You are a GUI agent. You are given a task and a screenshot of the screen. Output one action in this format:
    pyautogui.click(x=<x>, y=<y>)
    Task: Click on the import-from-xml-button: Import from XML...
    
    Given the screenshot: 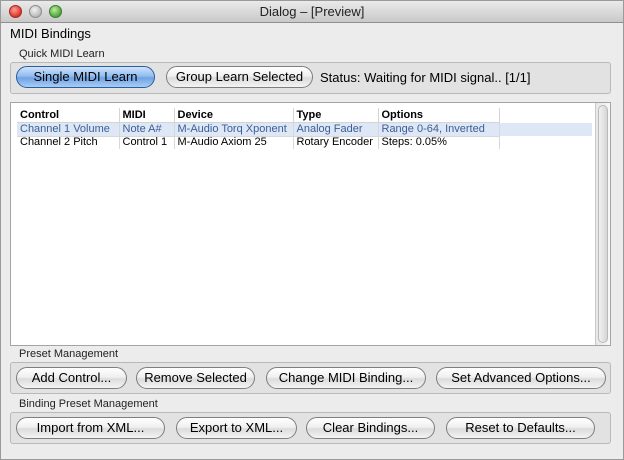 What is the action you would take?
    pyautogui.click(x=90, y=428)
    